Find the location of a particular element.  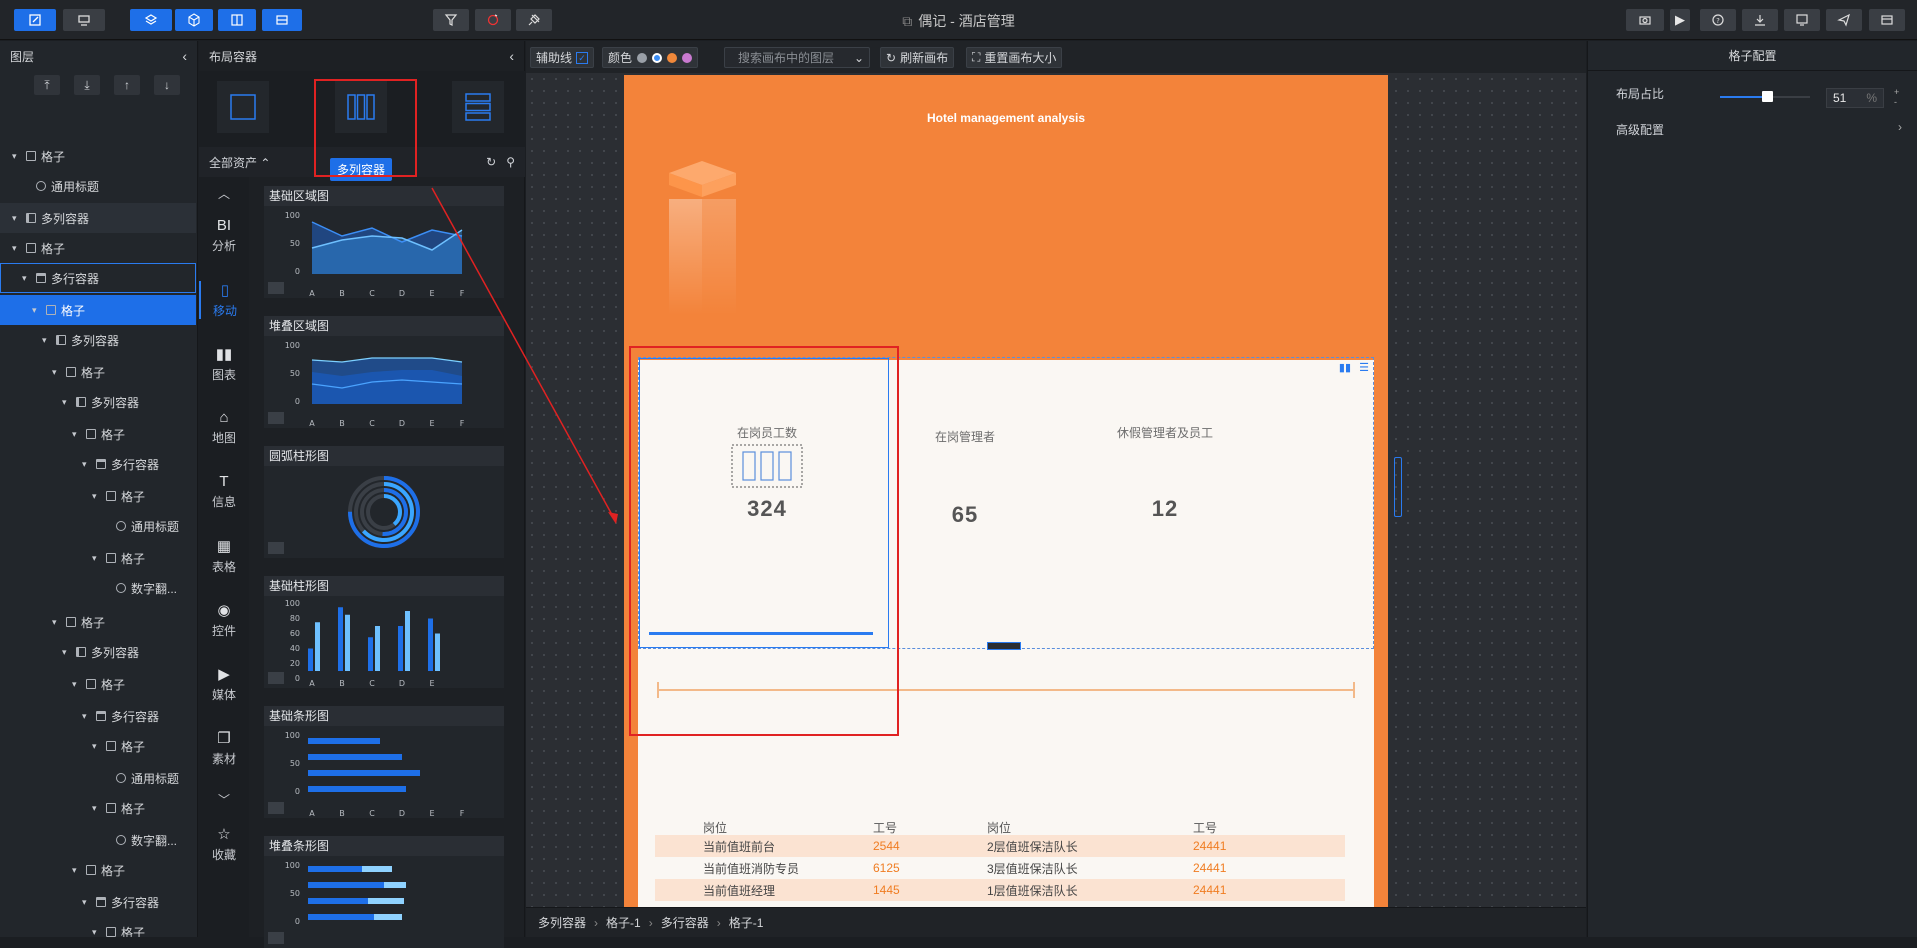

chart-card: 基础区域图 100 50 0 A B C D E F is located at coordinates (384, 242).